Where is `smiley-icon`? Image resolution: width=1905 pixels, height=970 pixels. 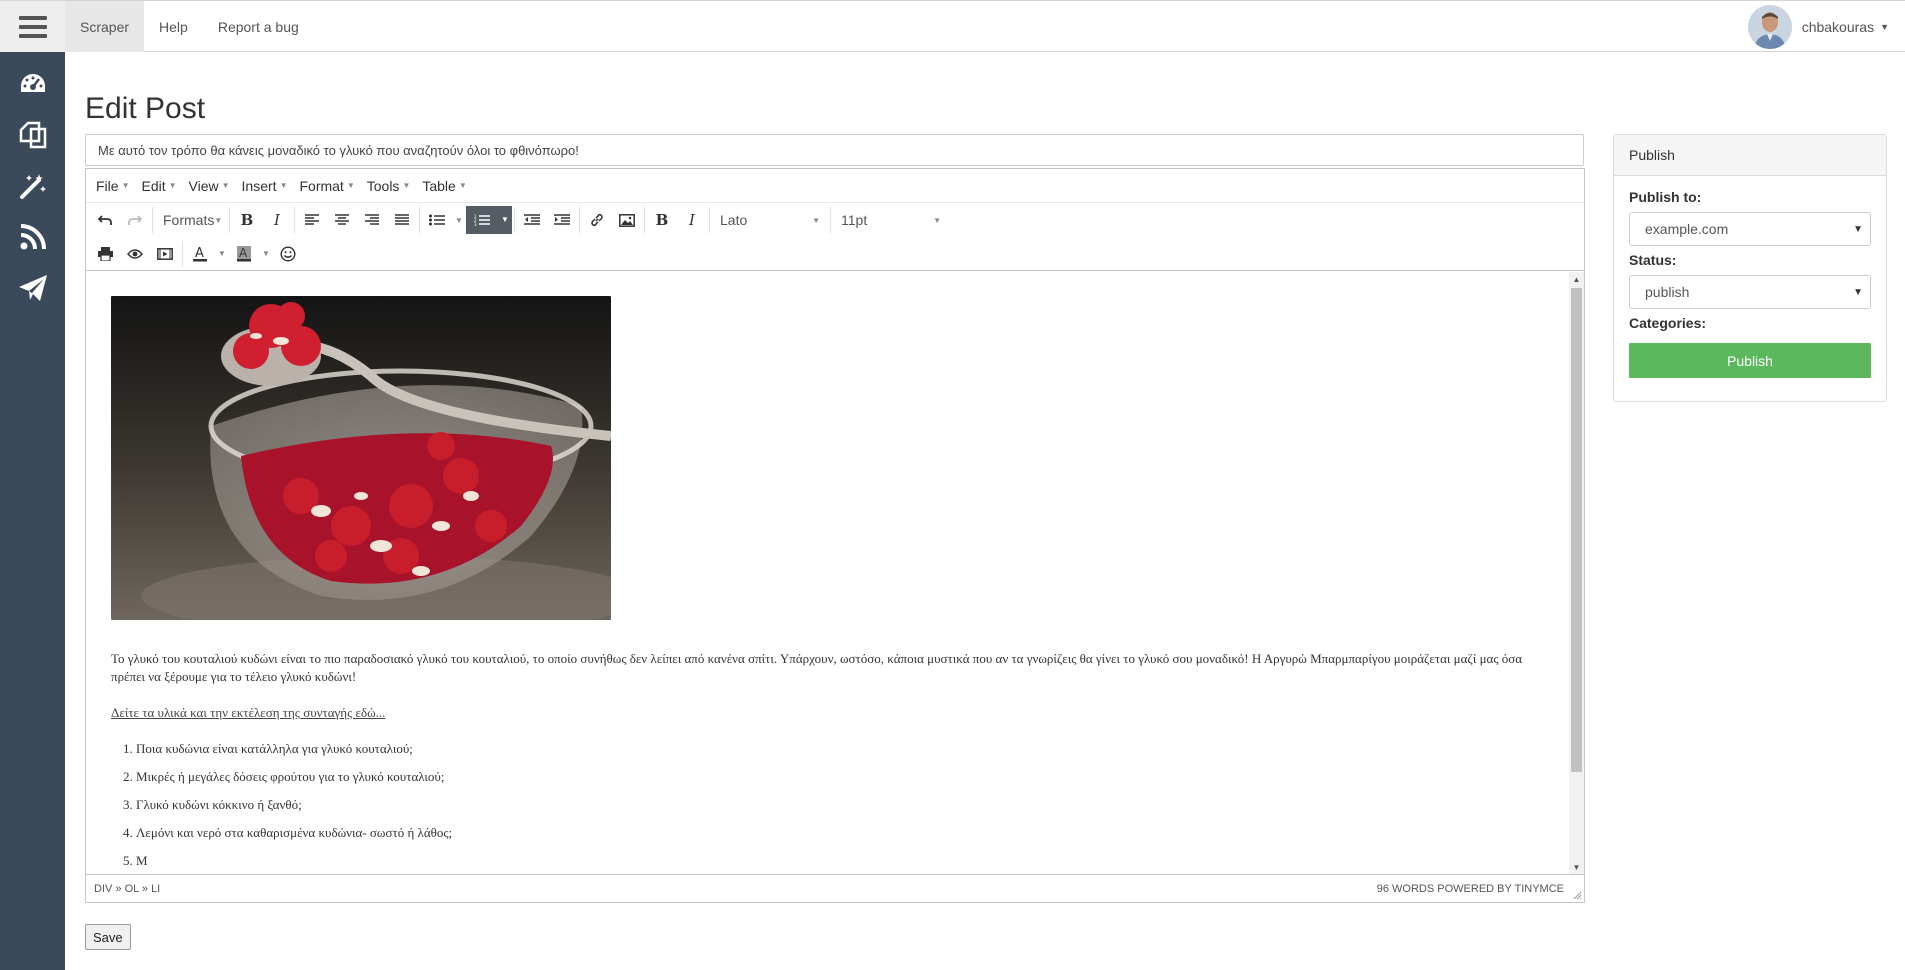
smiley-icon is located at coordinates (288, 253).